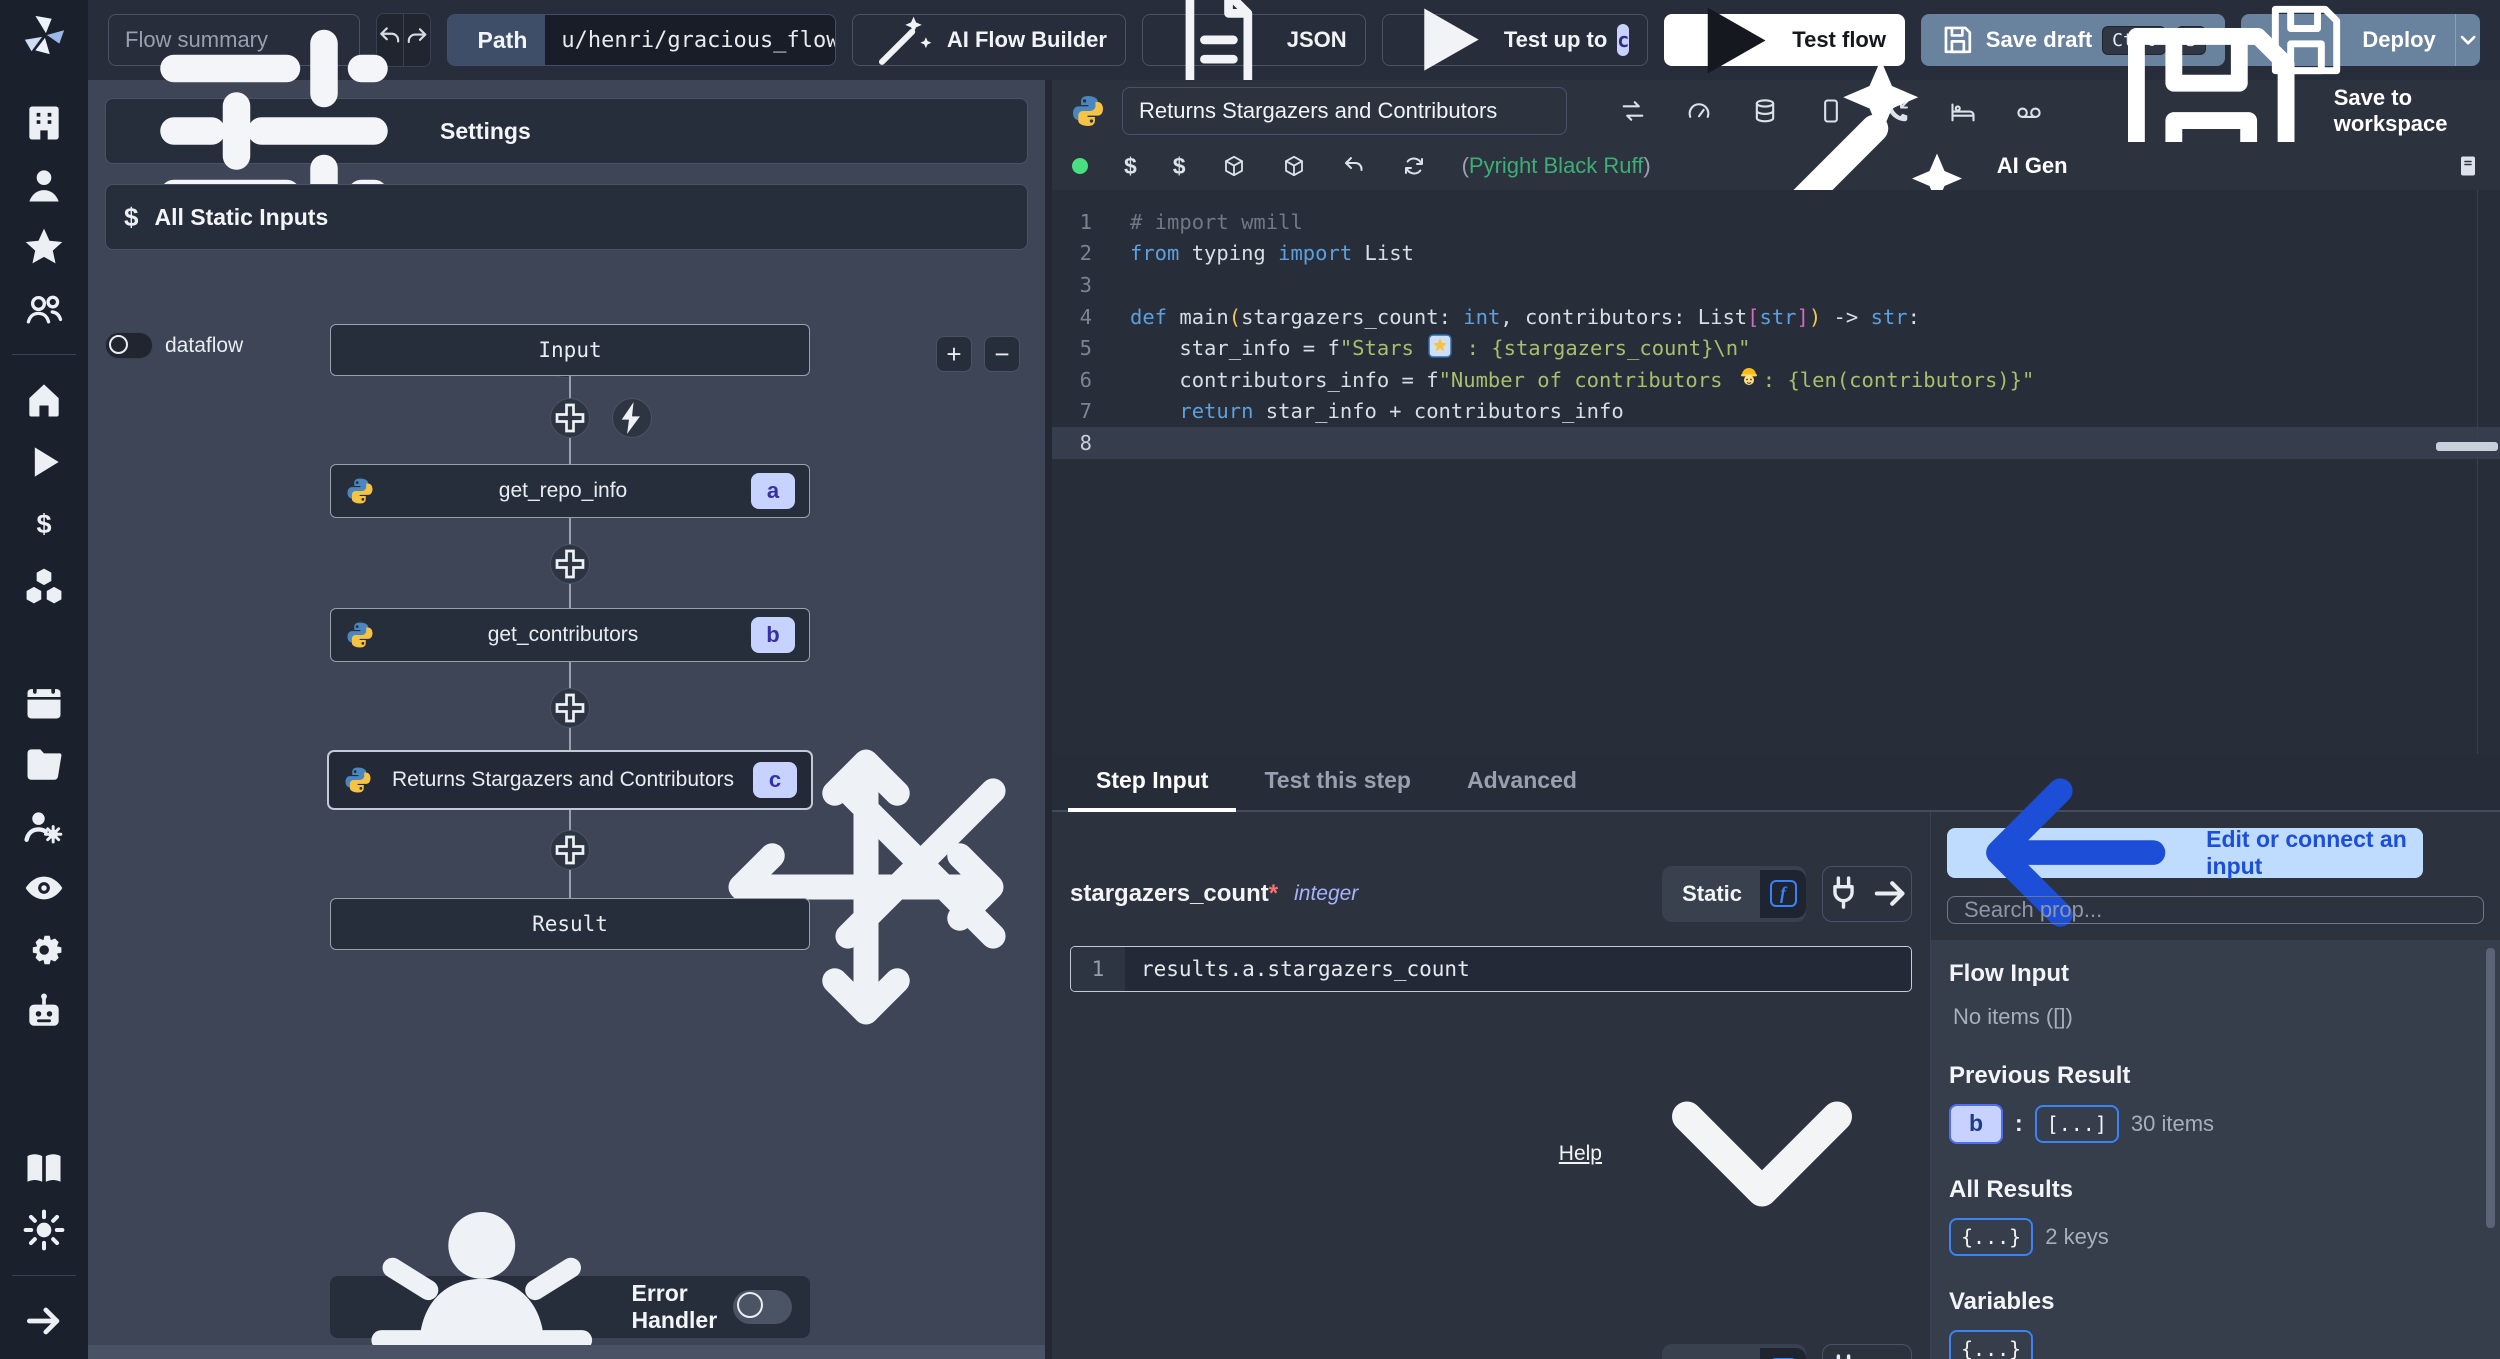  Describe the element at coordinates (1088, 111) in the screenshot. I see `python-icon` at that location.